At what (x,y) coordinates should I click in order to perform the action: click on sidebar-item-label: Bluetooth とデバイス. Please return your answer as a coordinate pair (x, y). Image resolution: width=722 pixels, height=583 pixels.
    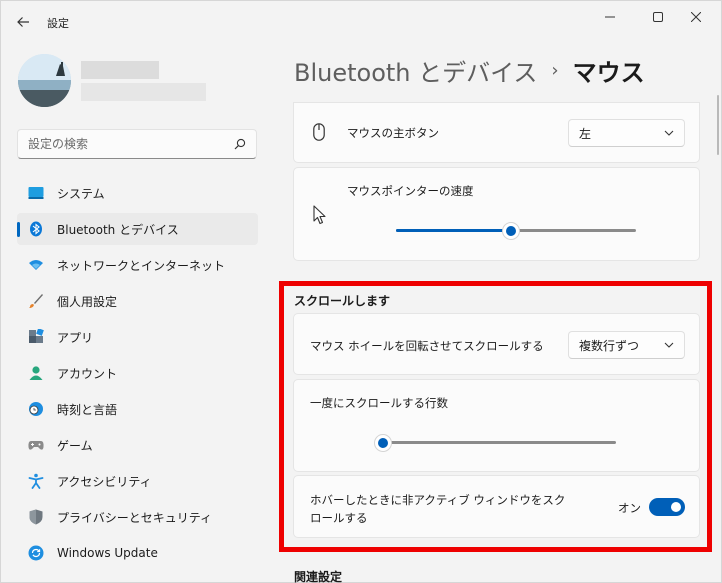
    Looking at the image, I should click on (118, 229).